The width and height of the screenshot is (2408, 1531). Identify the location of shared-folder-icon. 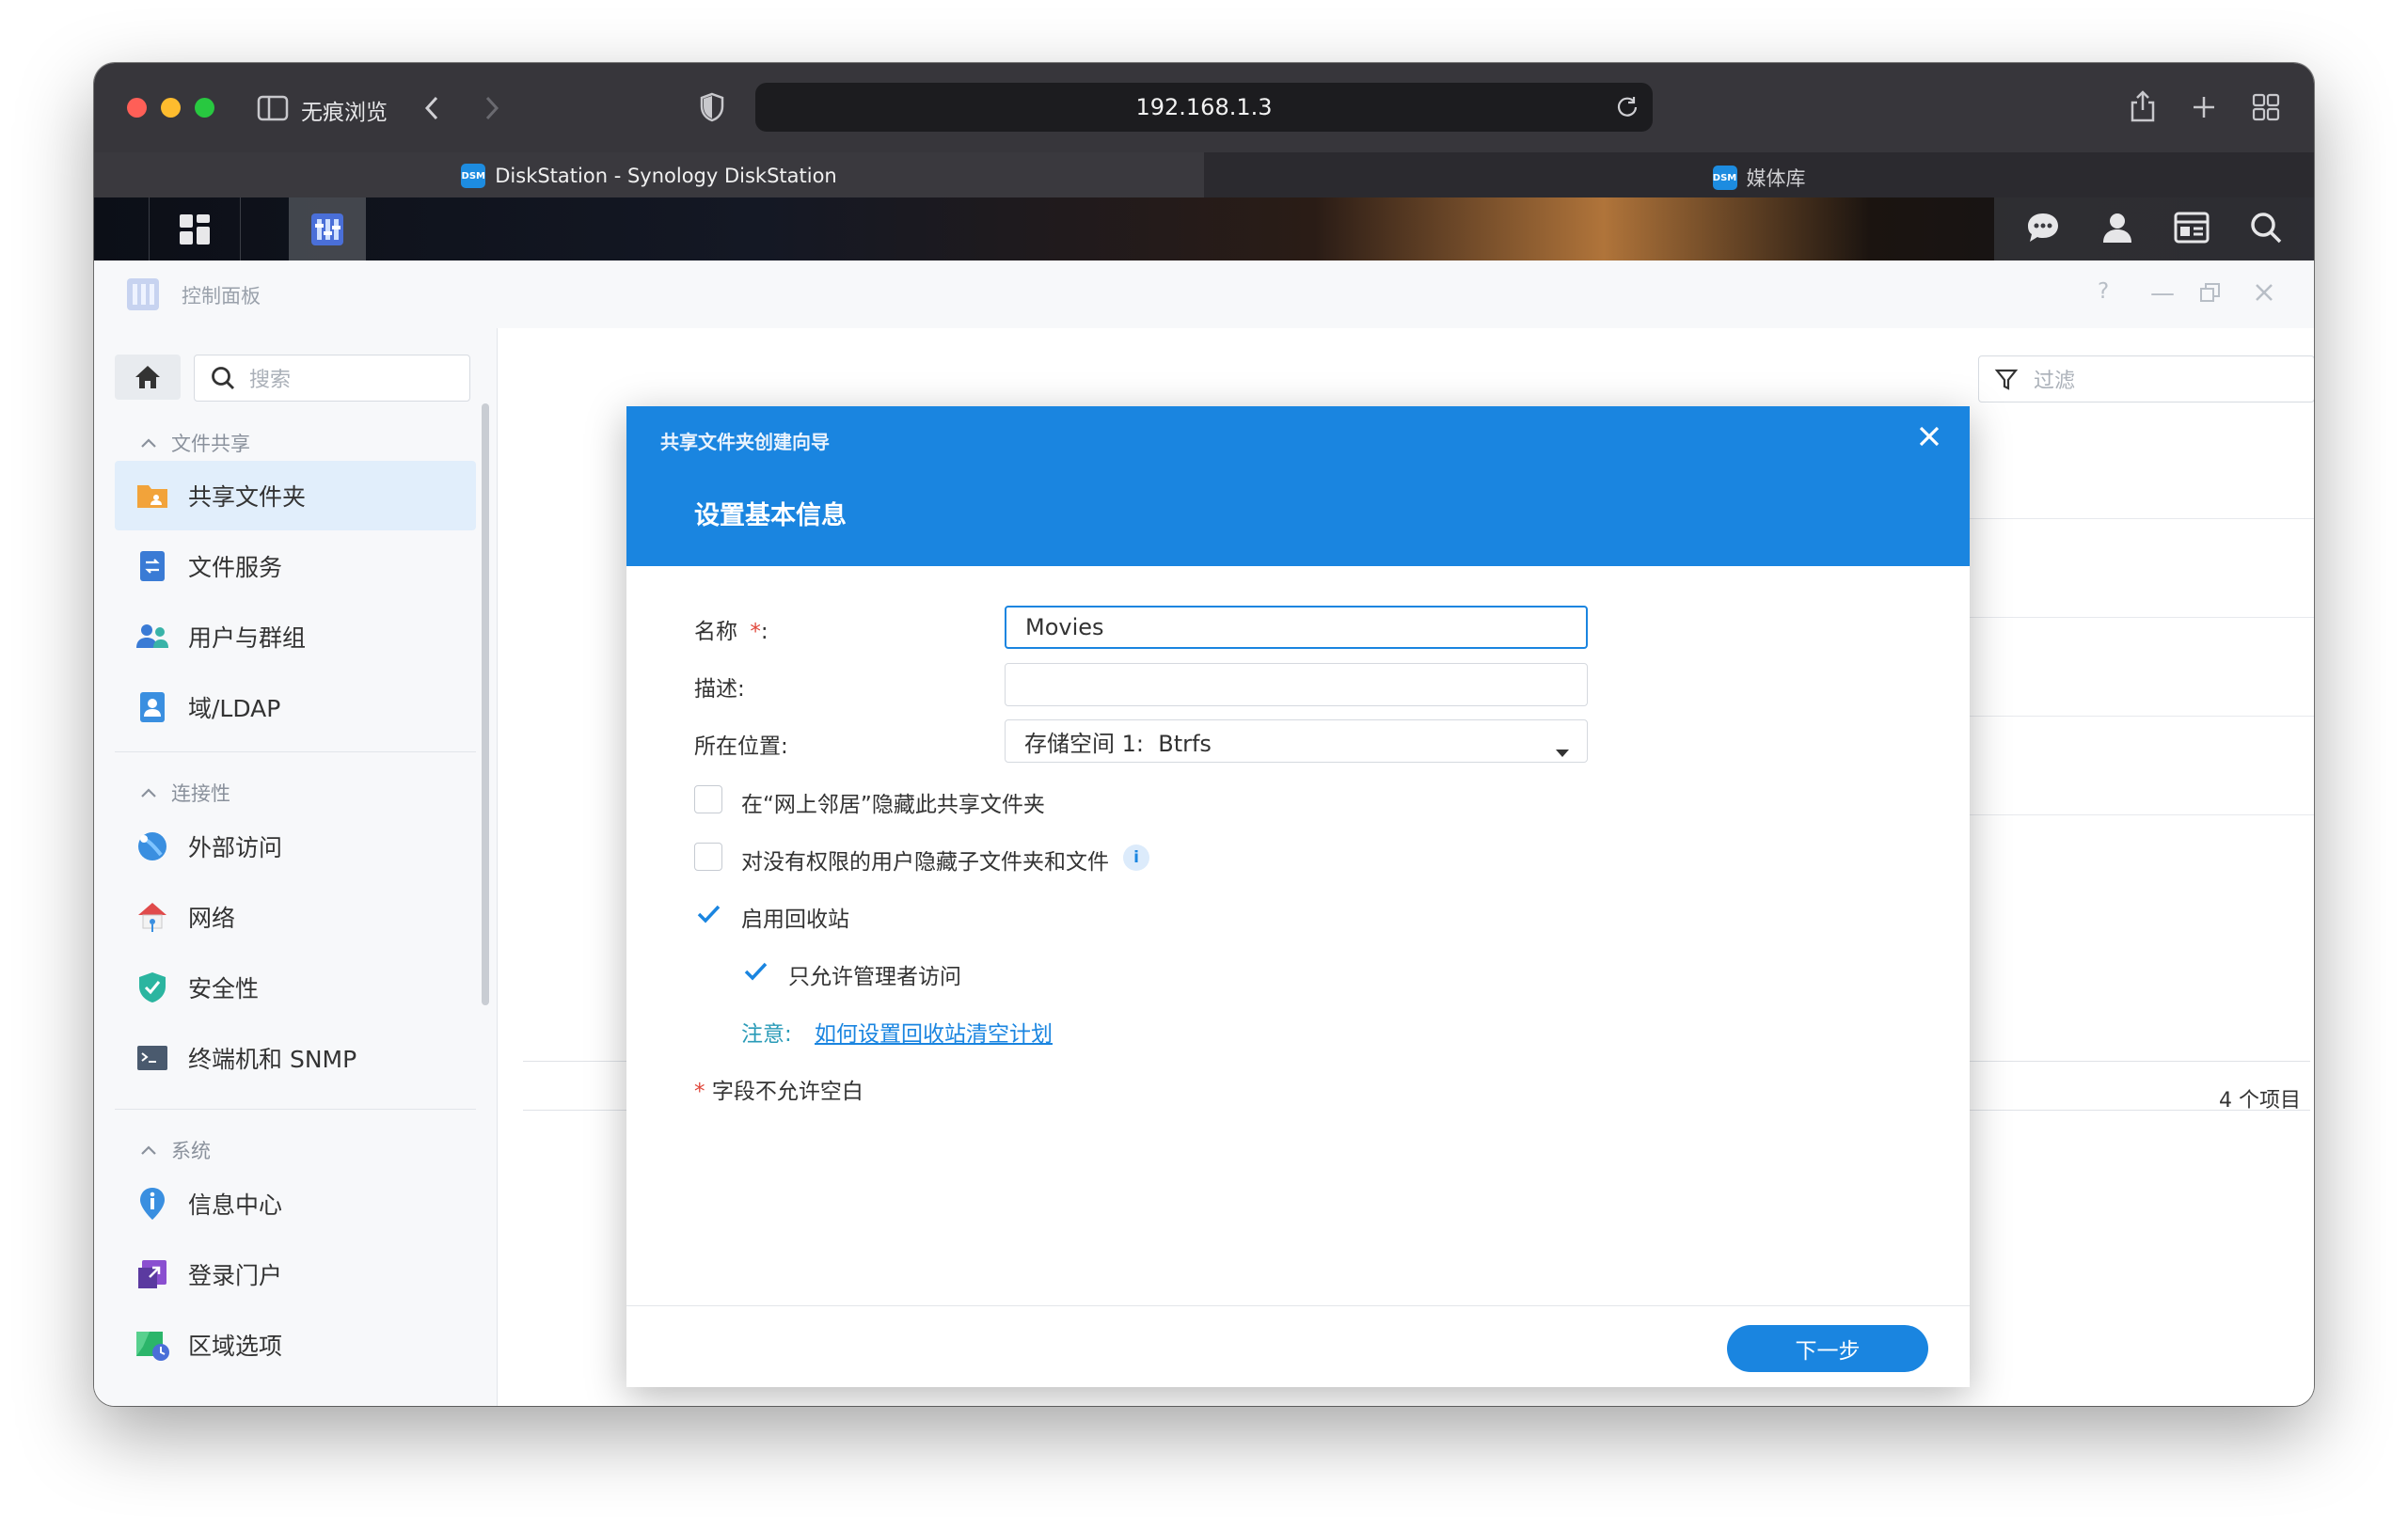
(152, 495).